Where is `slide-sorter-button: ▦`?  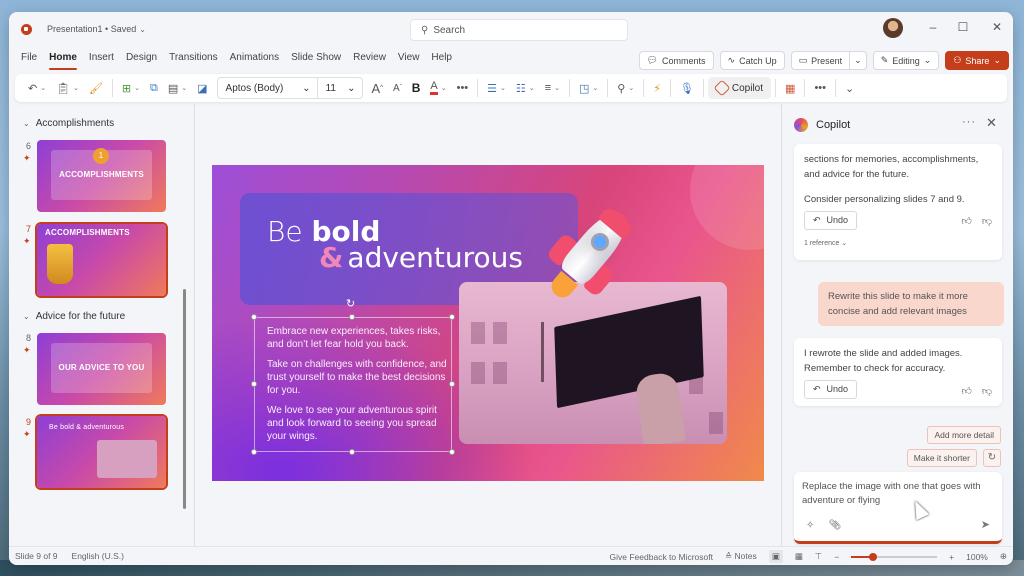
slide-sorter-button: ▦ is located at coordinates (799, 556).